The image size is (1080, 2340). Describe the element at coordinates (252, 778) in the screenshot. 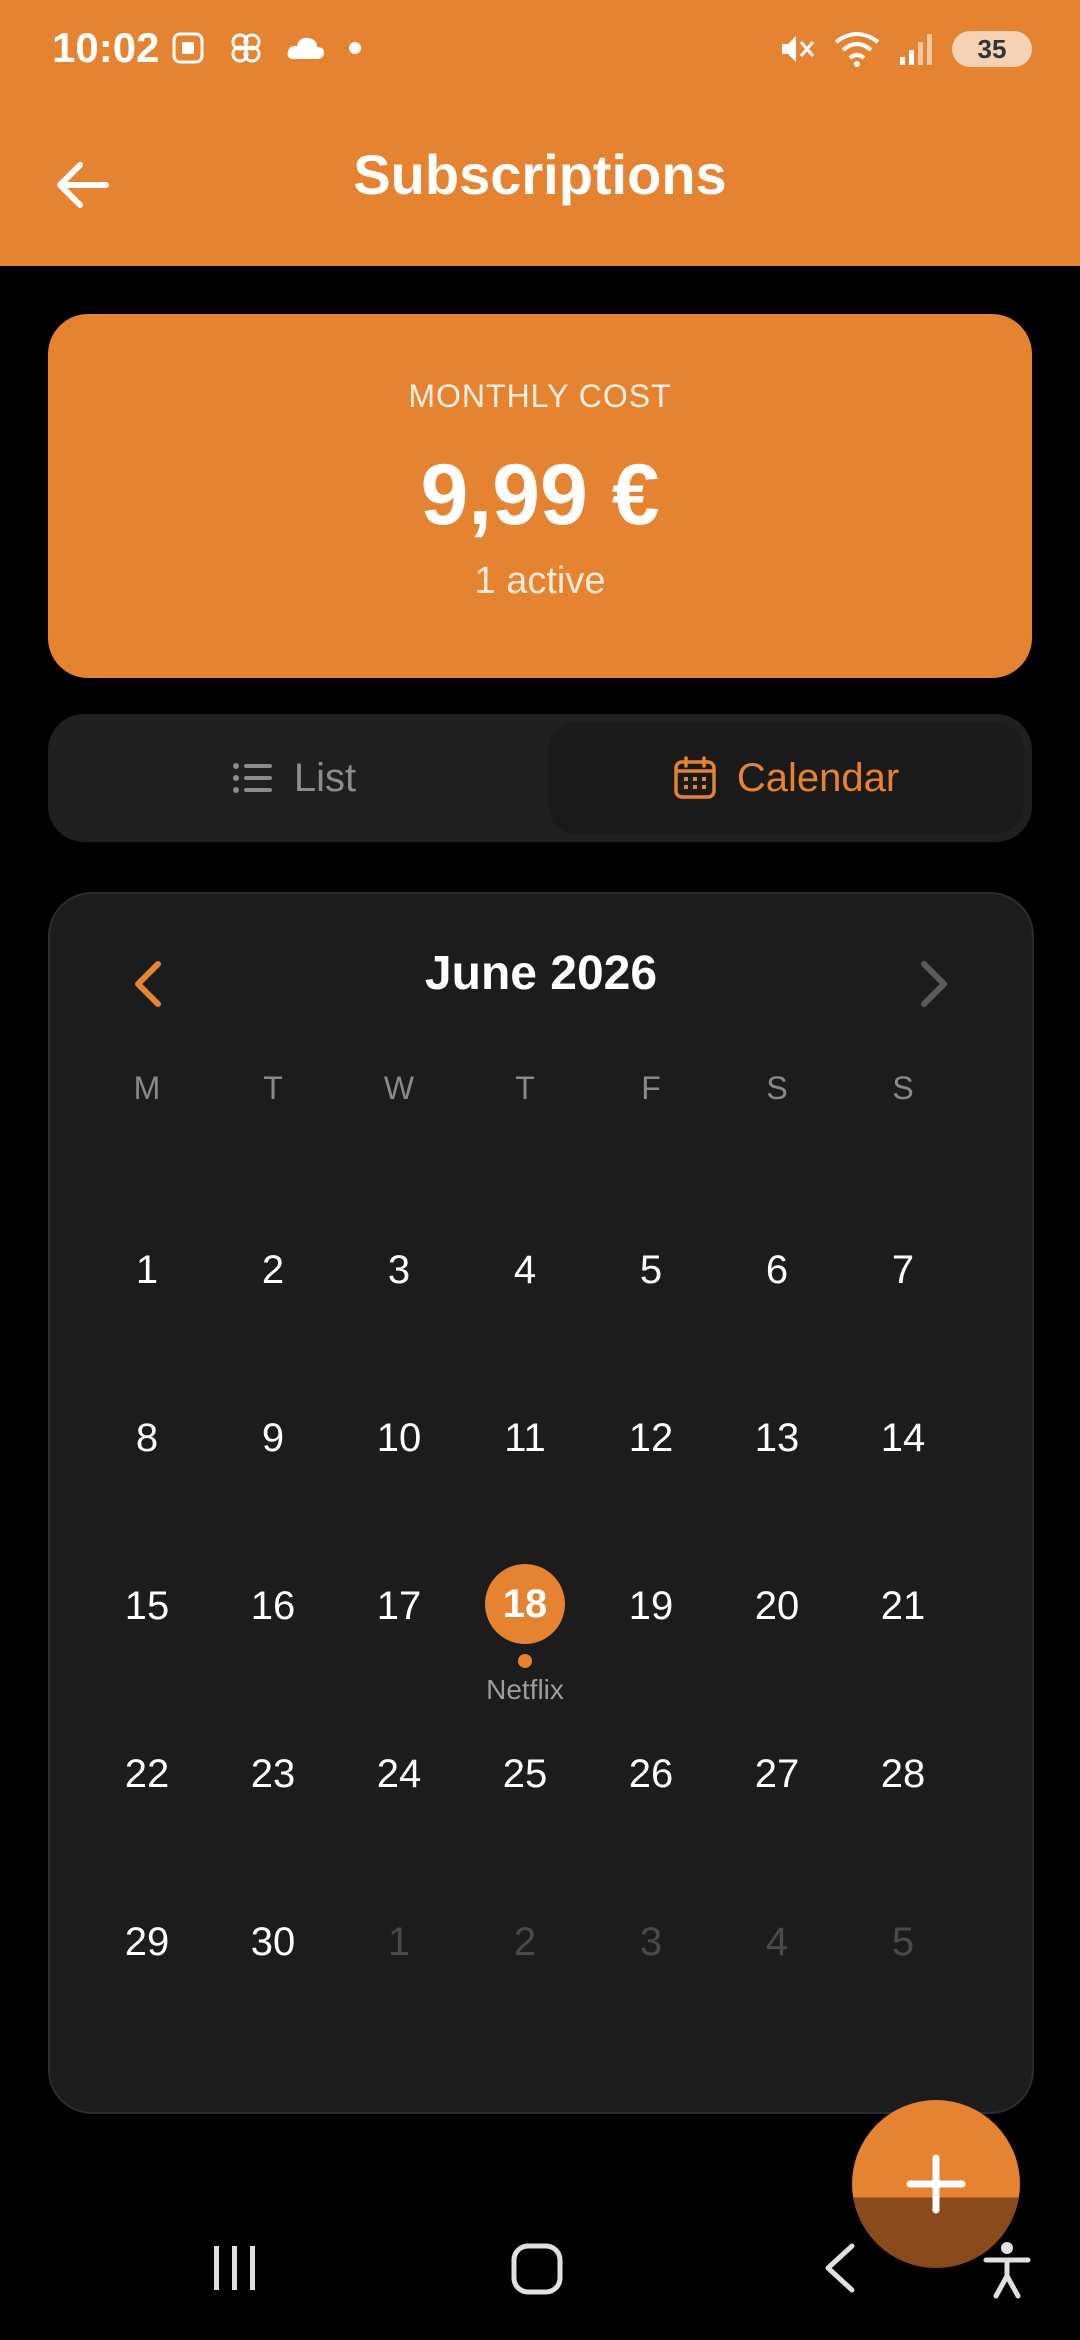

I see `list-icon` at that location.